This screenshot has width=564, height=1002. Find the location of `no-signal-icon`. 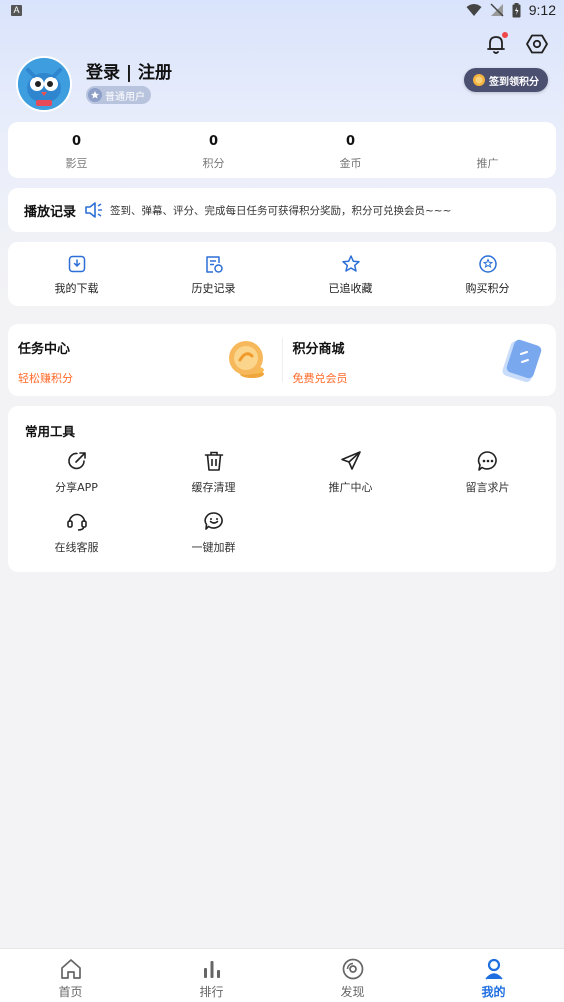

no-signal-icon is located at coordinates (497, 10).